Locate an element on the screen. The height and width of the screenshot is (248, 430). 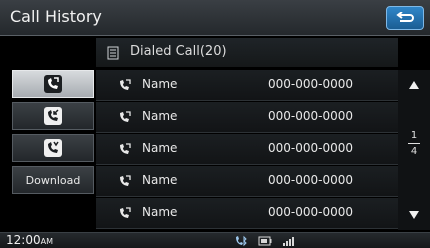
category-menu: Download is located at coordinates (48, 134).